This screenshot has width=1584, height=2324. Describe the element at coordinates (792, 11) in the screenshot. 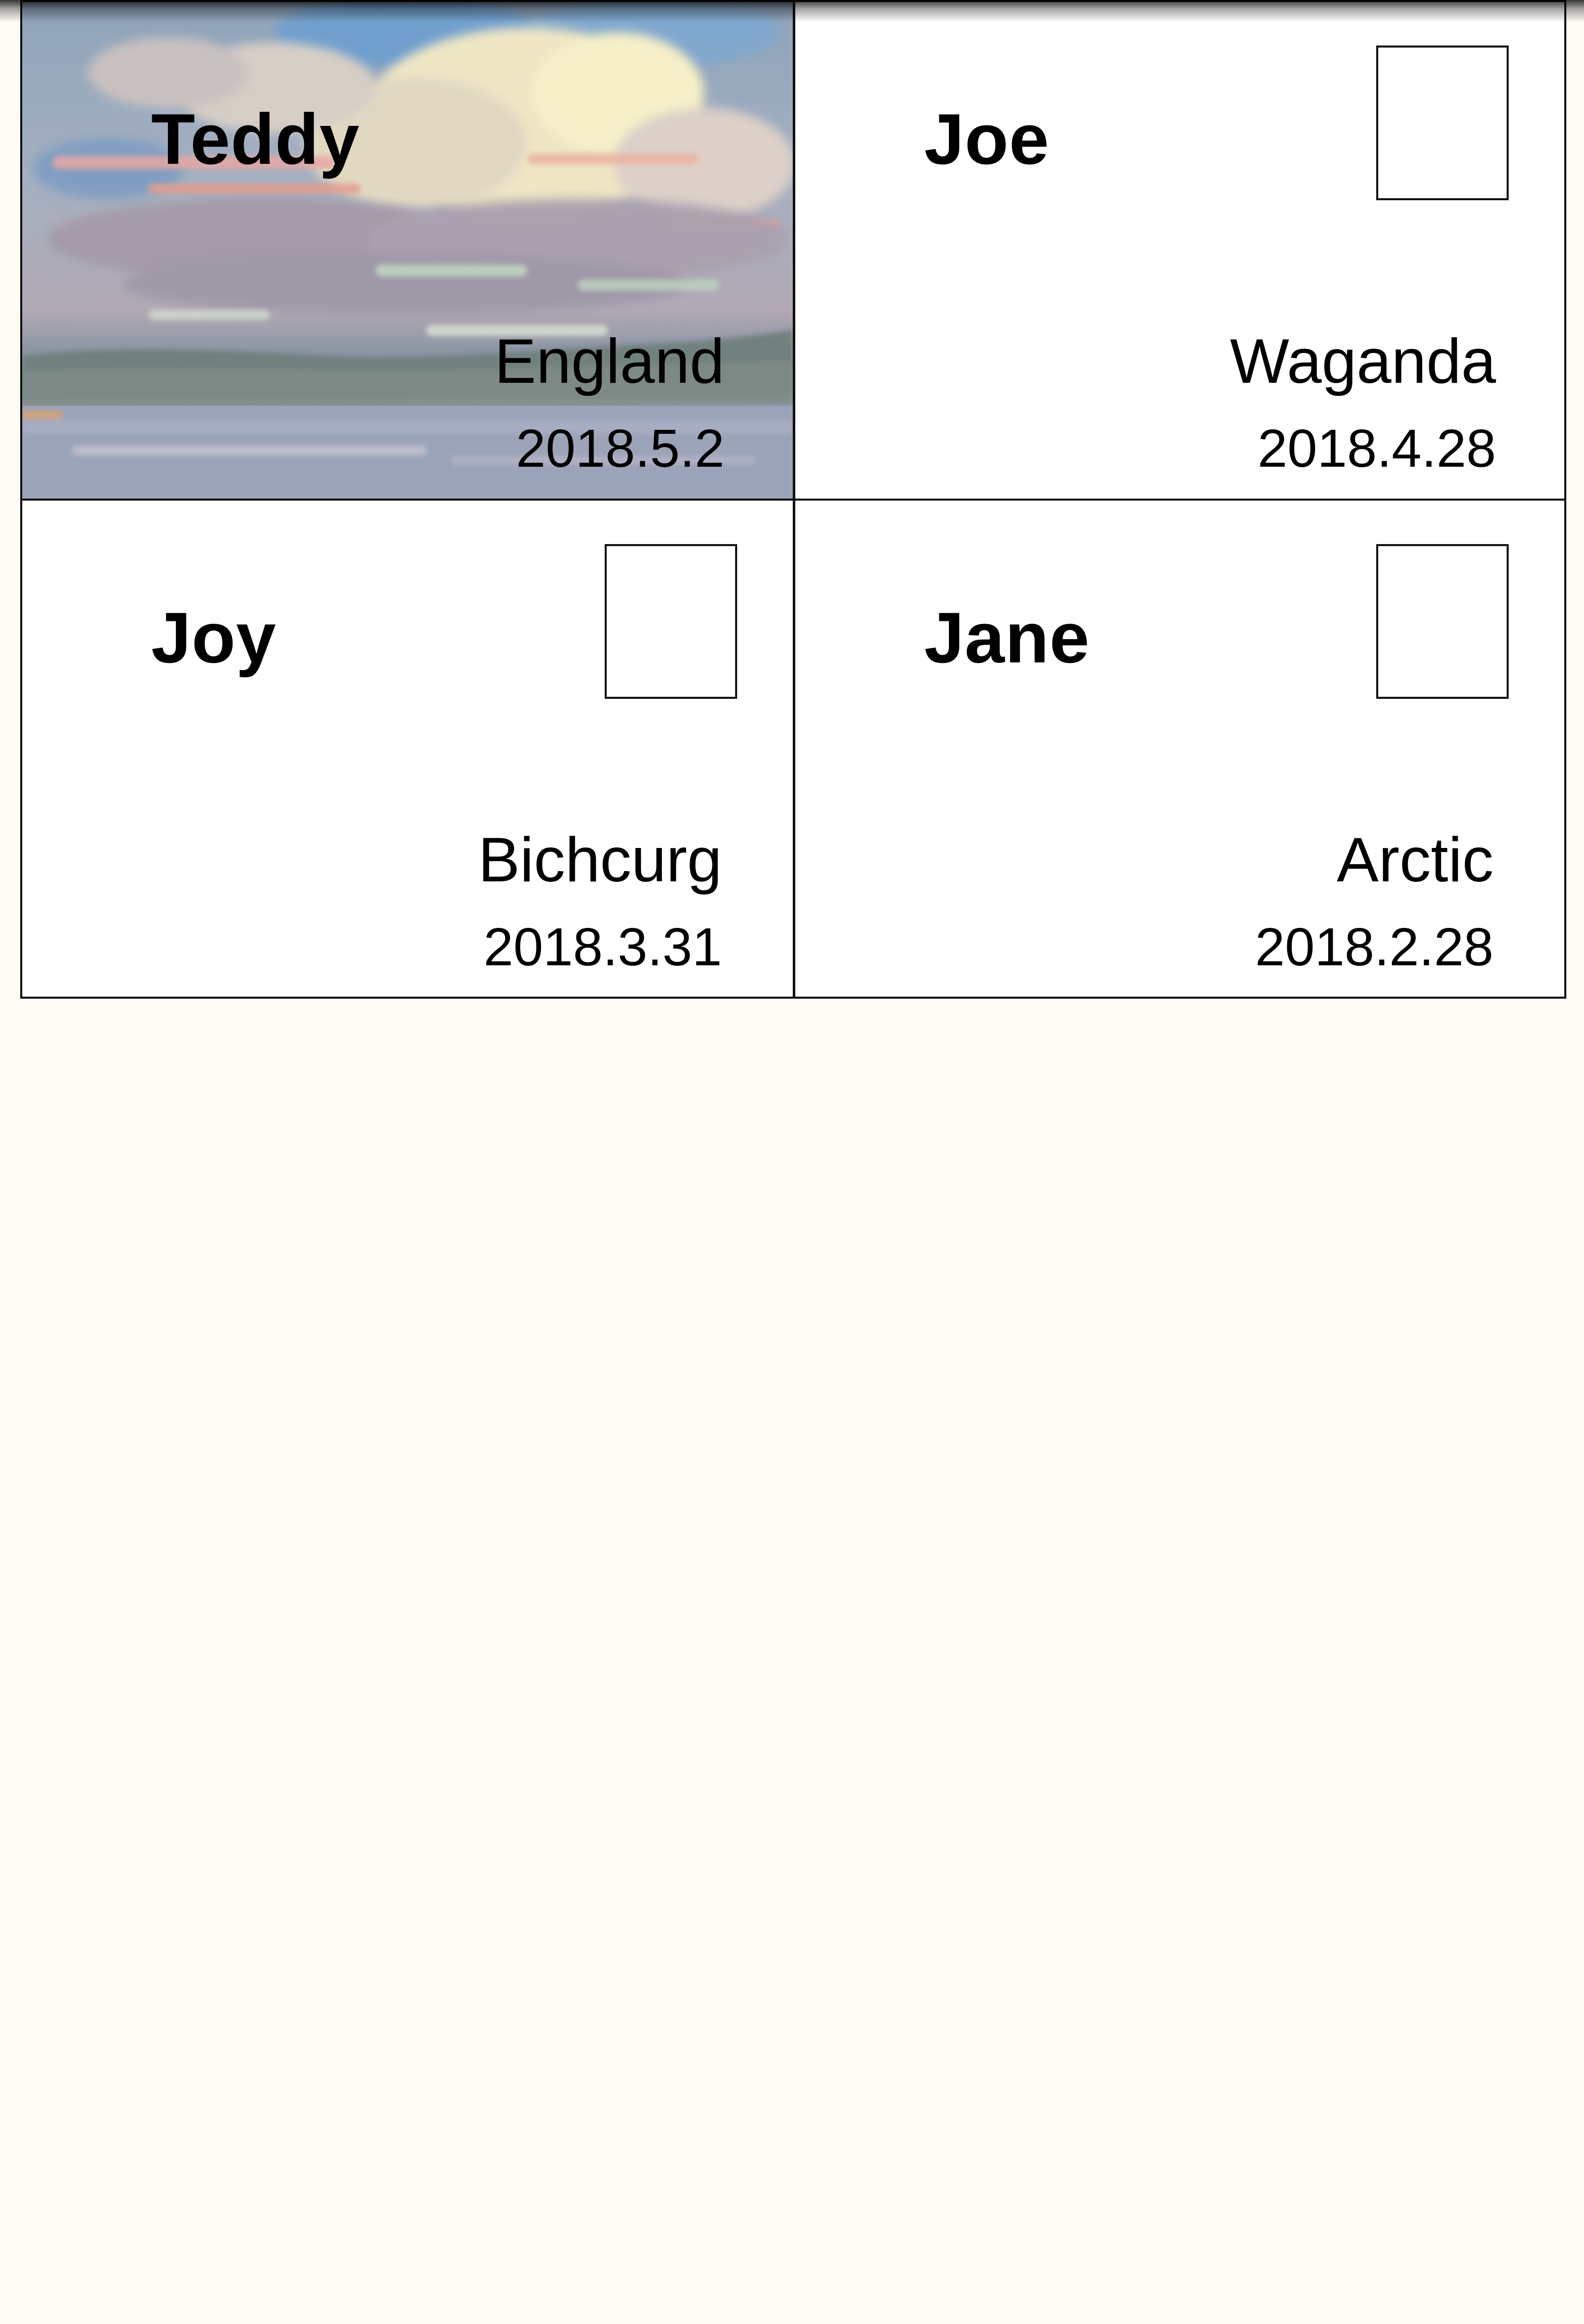

I see `top-edge-shadow` at that location.